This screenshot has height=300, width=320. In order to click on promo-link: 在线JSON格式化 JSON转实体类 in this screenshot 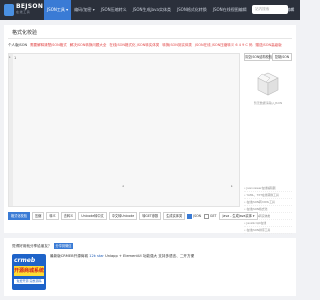, I will do `click(134, 45)`.